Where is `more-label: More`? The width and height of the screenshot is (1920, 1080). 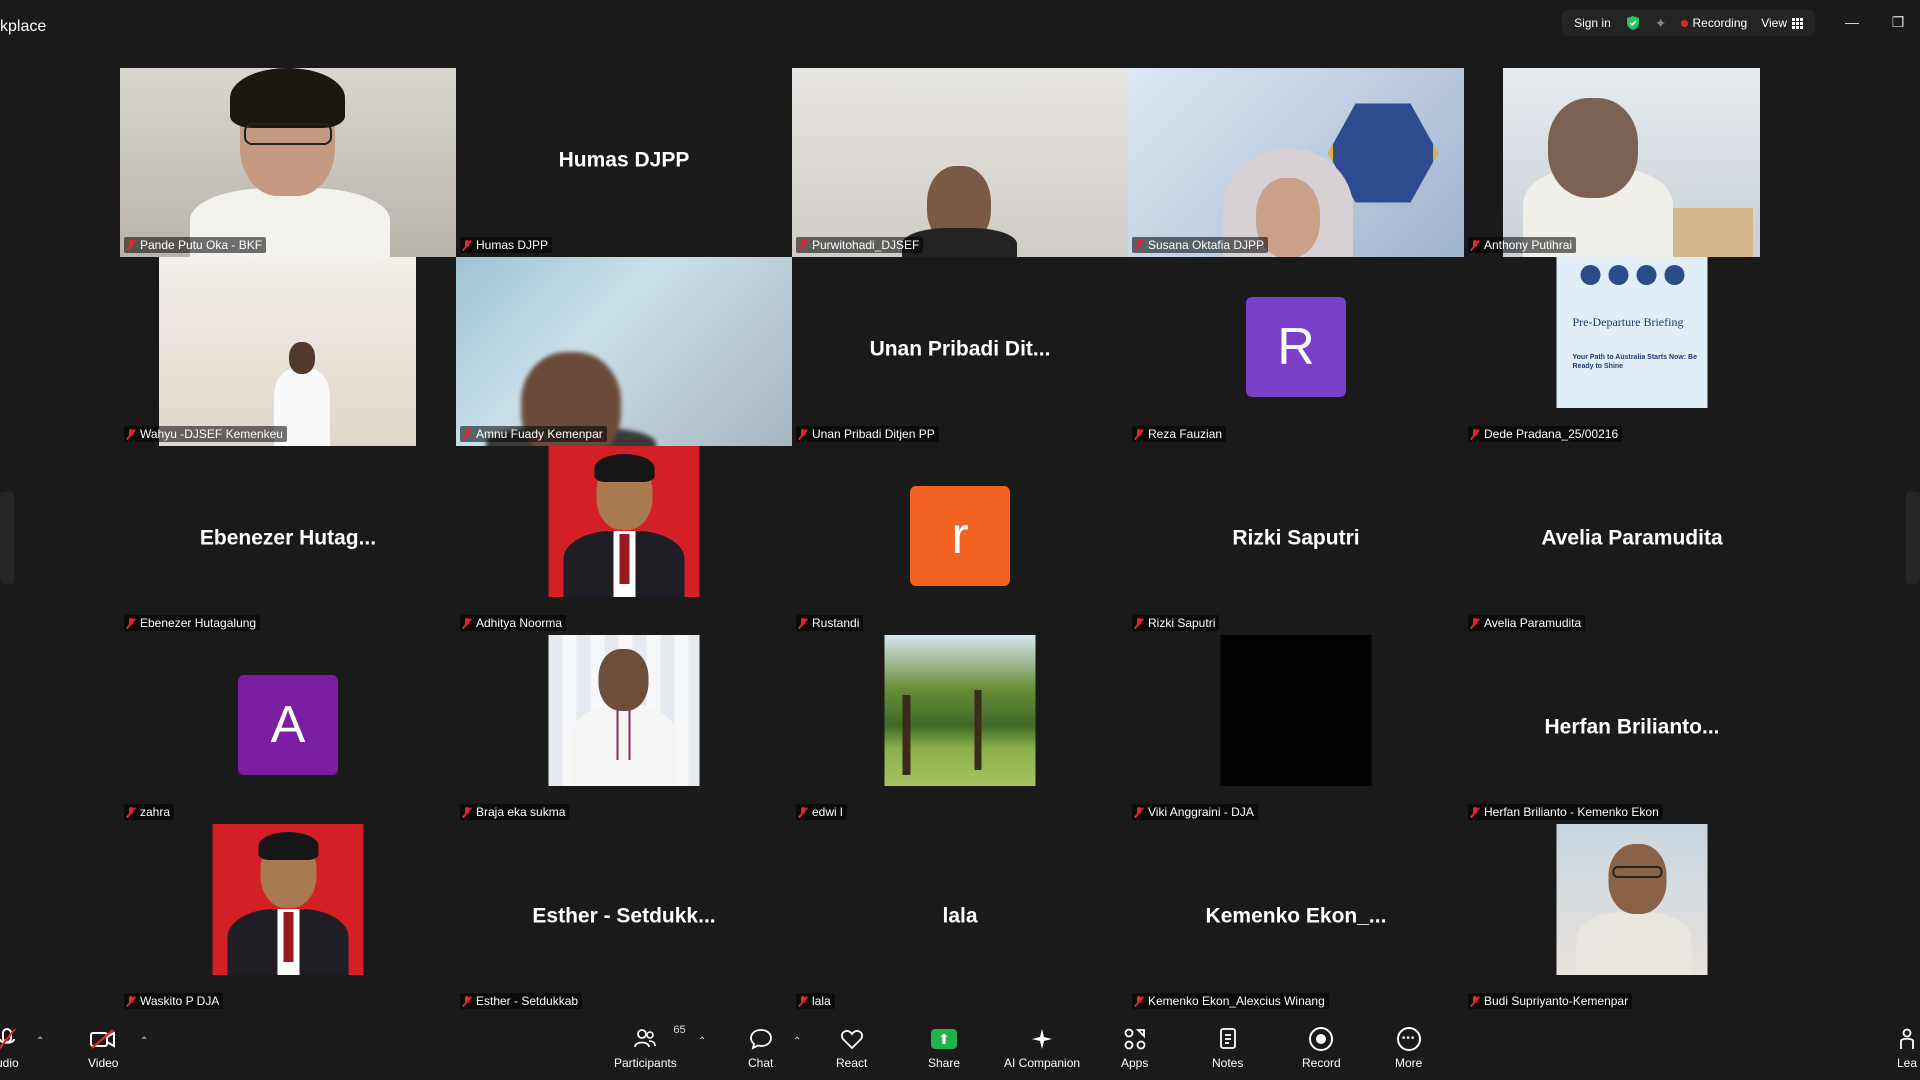 more-label: More is located at coordinates (1409, 1063).